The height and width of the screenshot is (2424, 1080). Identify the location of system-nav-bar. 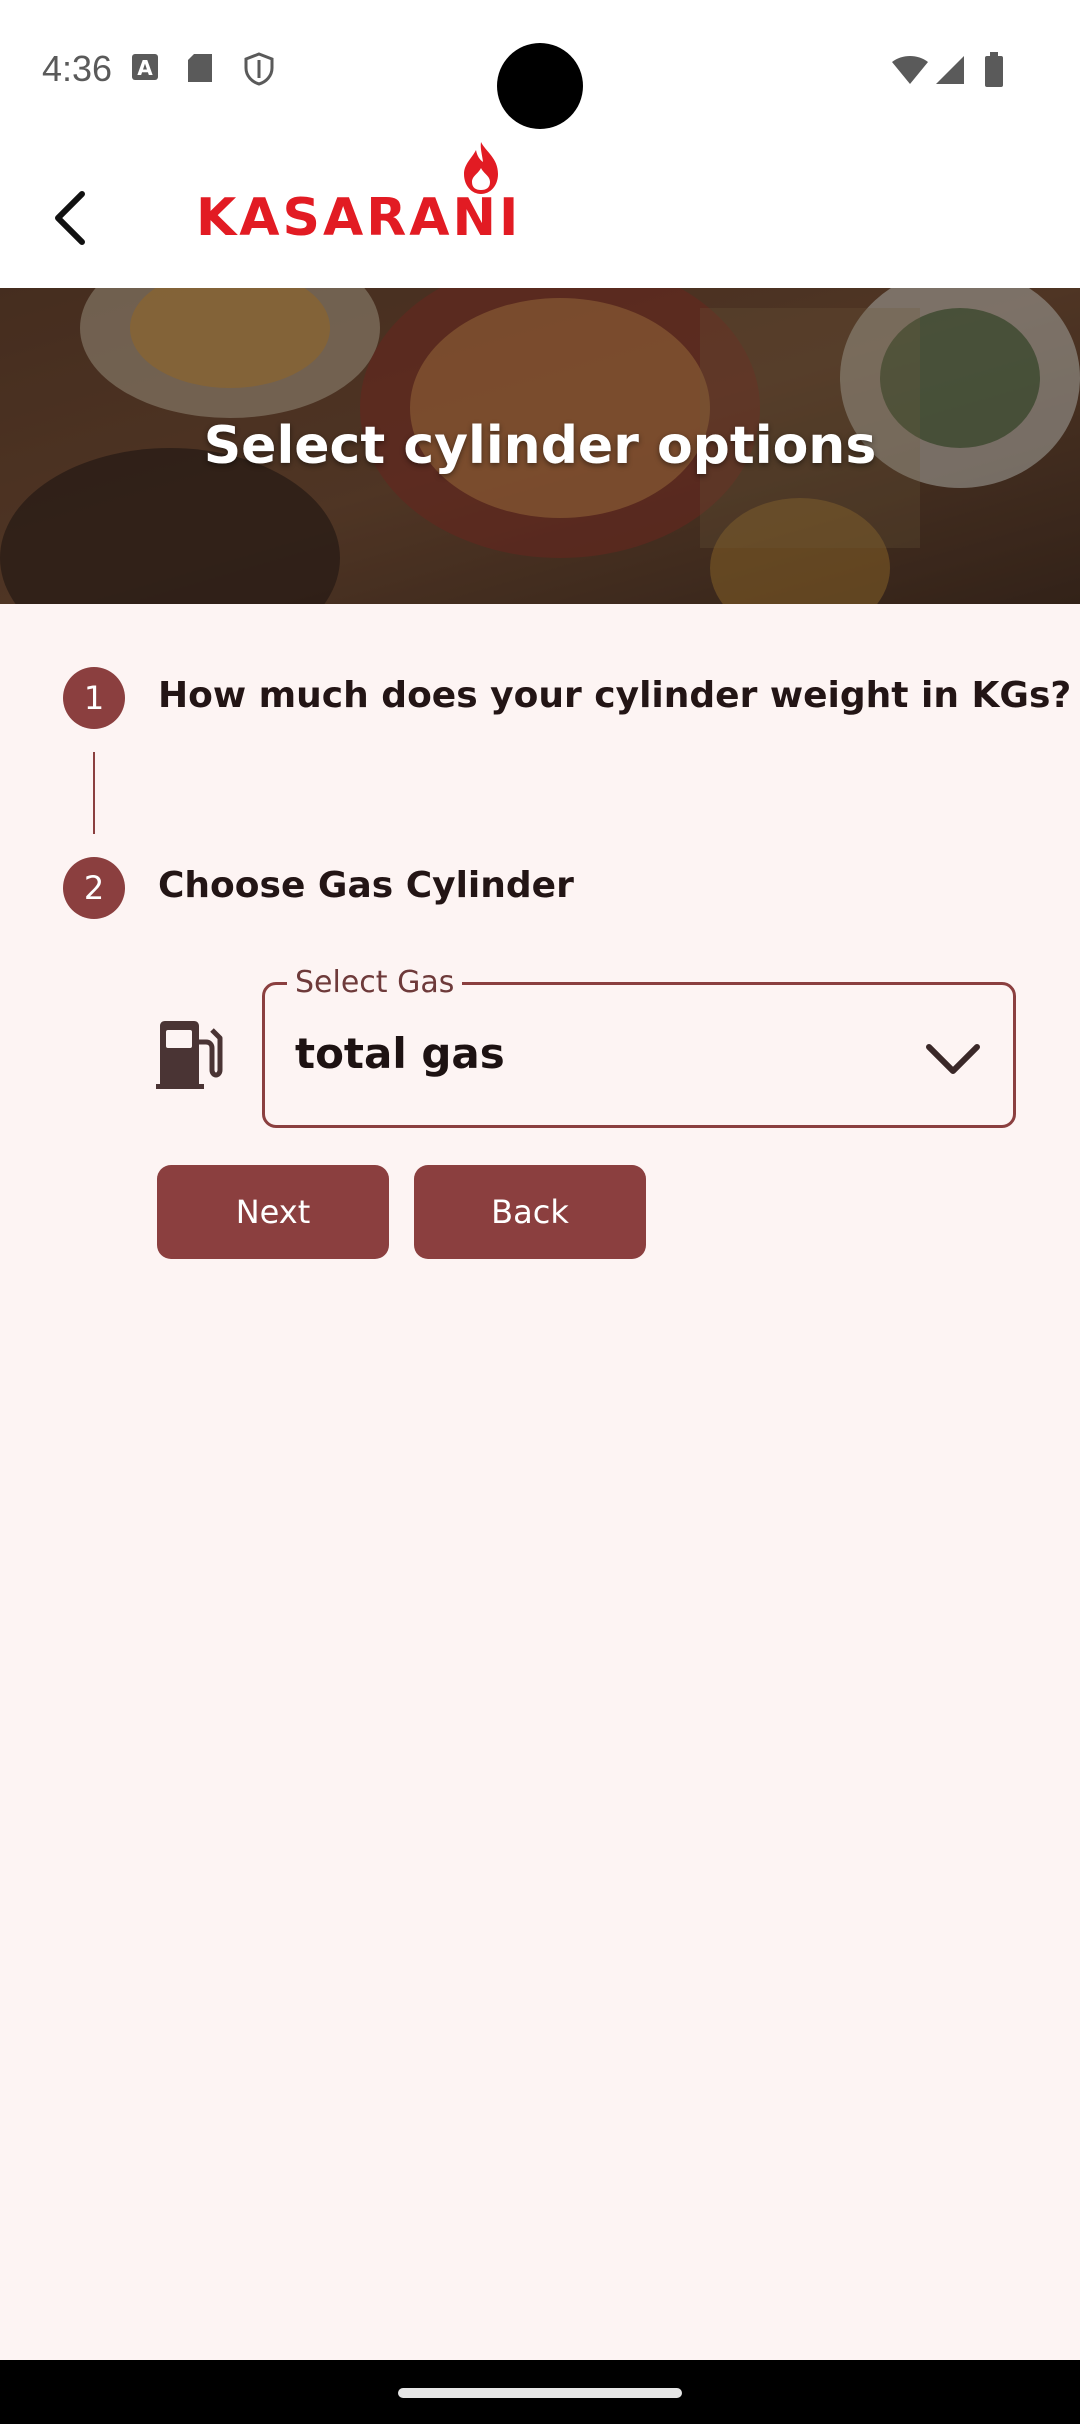
(540, 2392).